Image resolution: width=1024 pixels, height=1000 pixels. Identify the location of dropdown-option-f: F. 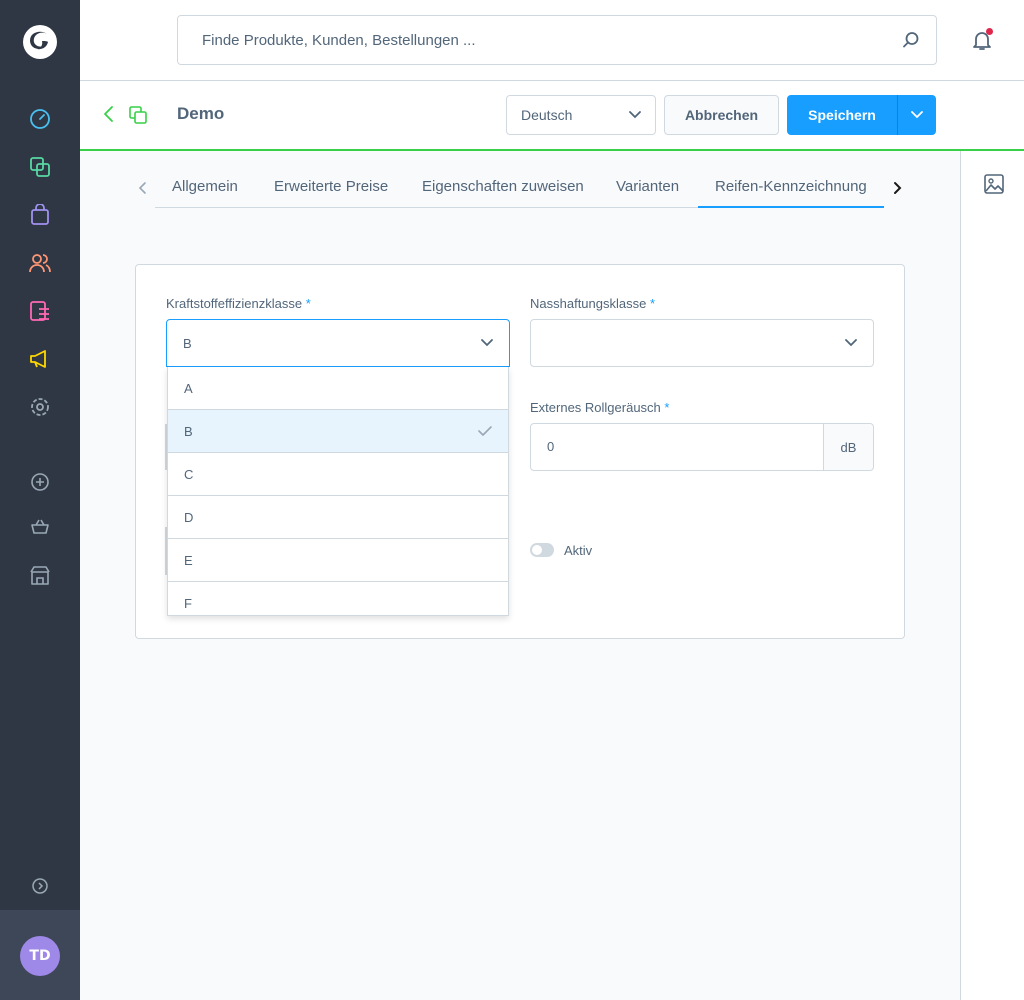
(338, 598).